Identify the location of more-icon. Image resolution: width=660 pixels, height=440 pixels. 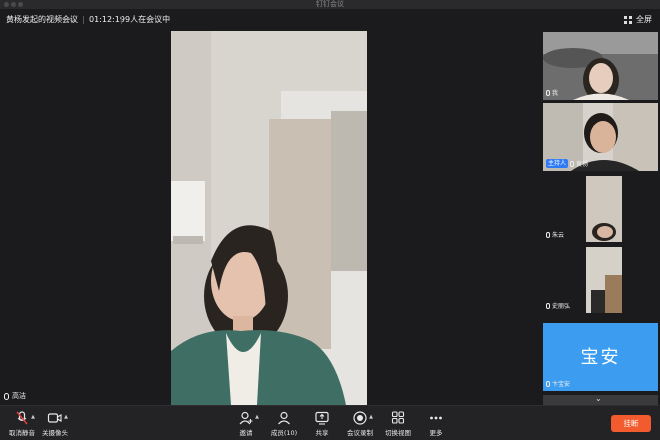
(436, 417).